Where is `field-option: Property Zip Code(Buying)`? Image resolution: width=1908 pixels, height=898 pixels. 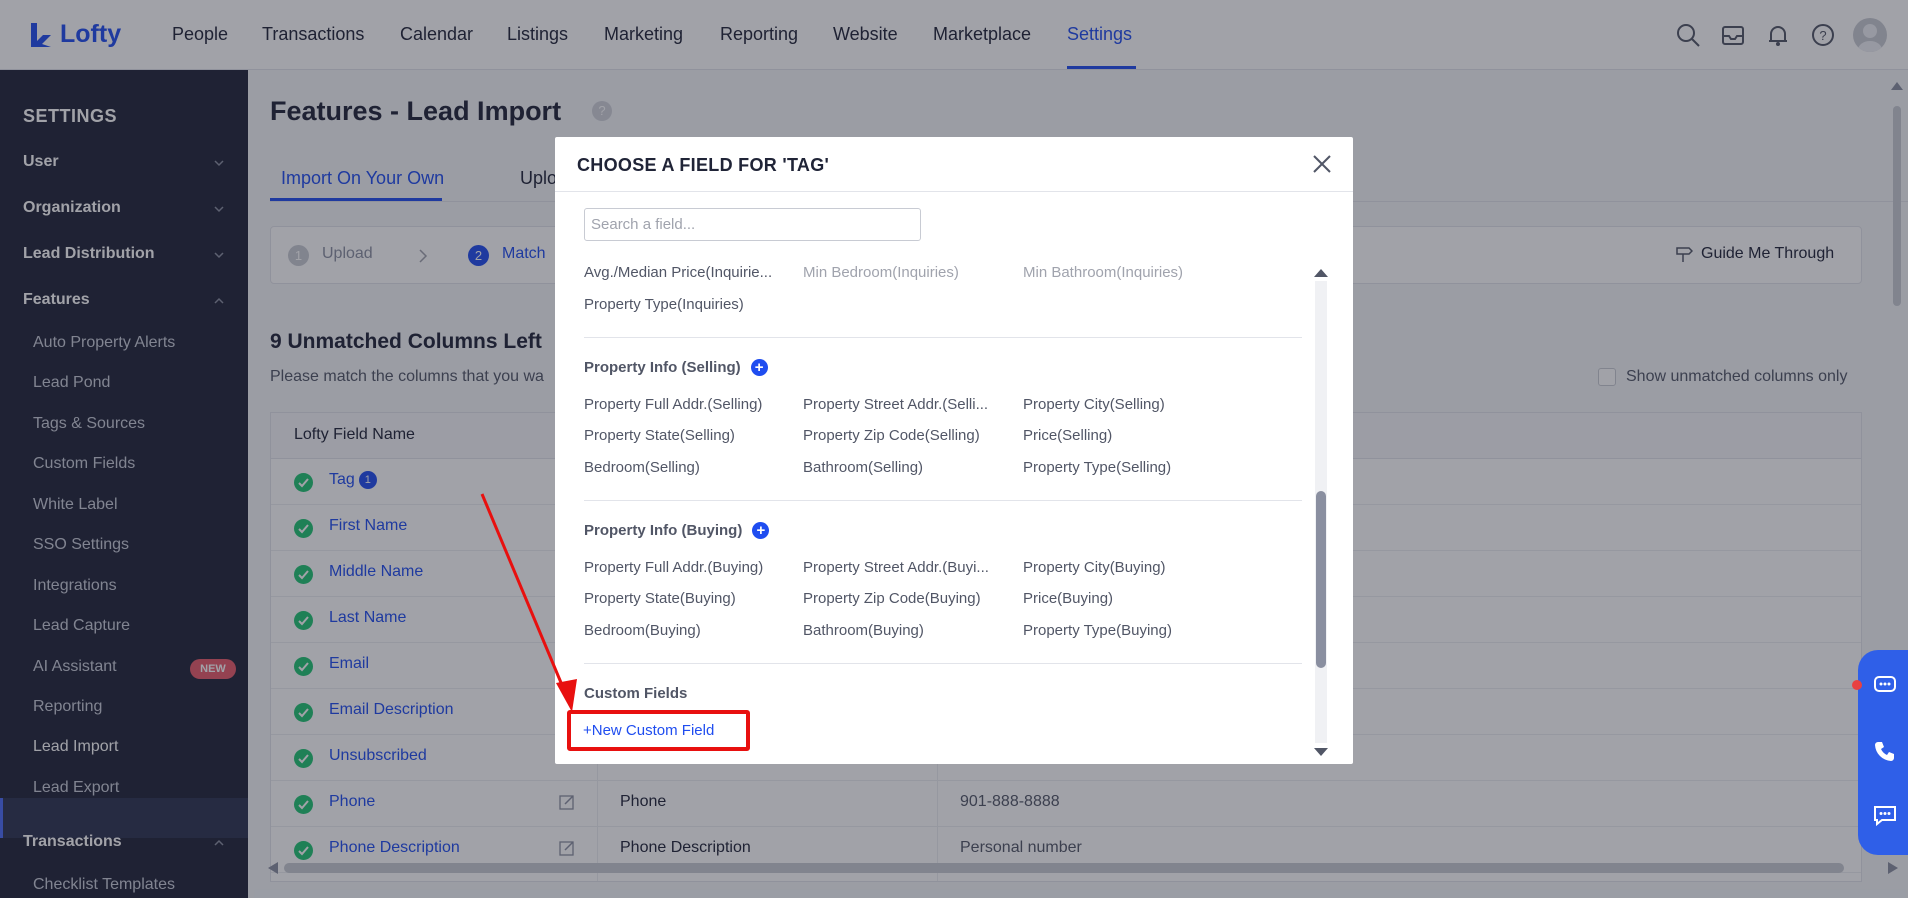 field-option: Property Zip Code(Buying) is located at coordinates (892, 598).